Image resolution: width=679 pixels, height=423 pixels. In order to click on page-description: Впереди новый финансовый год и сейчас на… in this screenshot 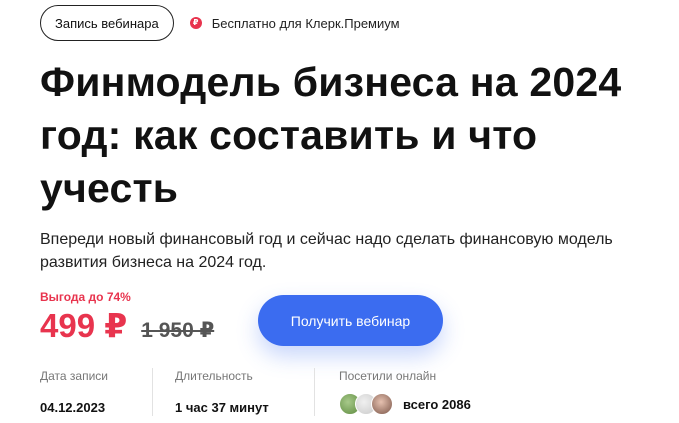, I will do `click(326, 251)`.